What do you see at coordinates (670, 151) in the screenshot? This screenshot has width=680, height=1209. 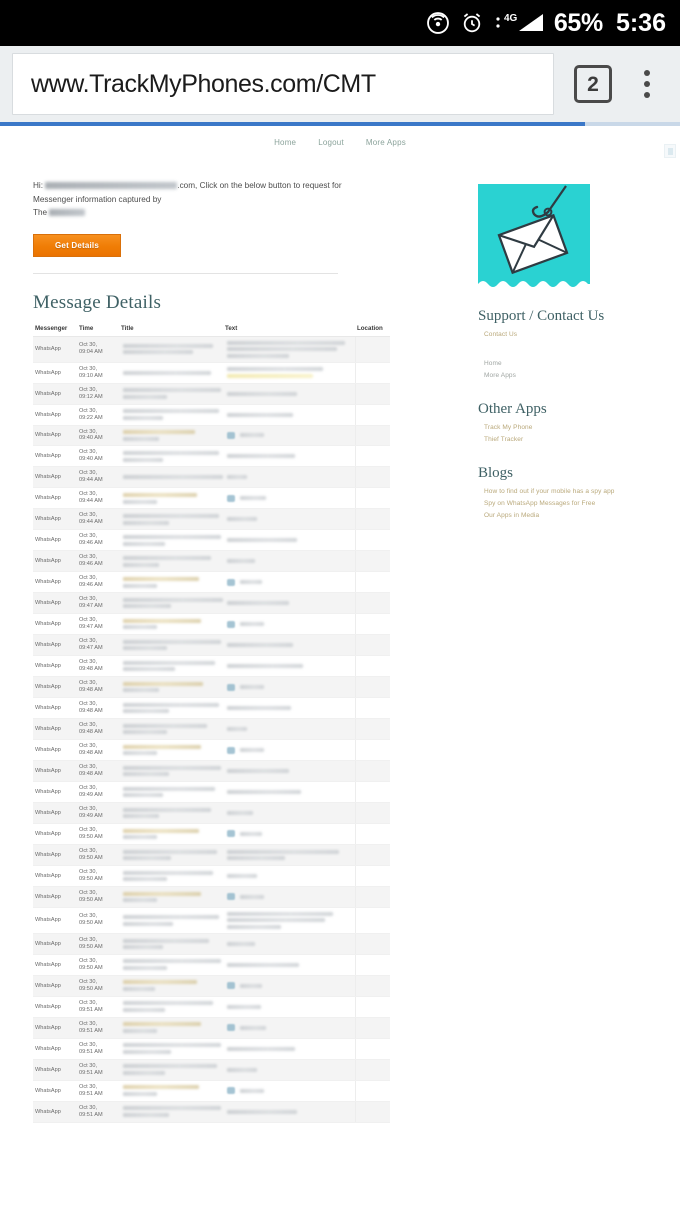 I see `corner-widget-icon` at bounding box center [670, 151].